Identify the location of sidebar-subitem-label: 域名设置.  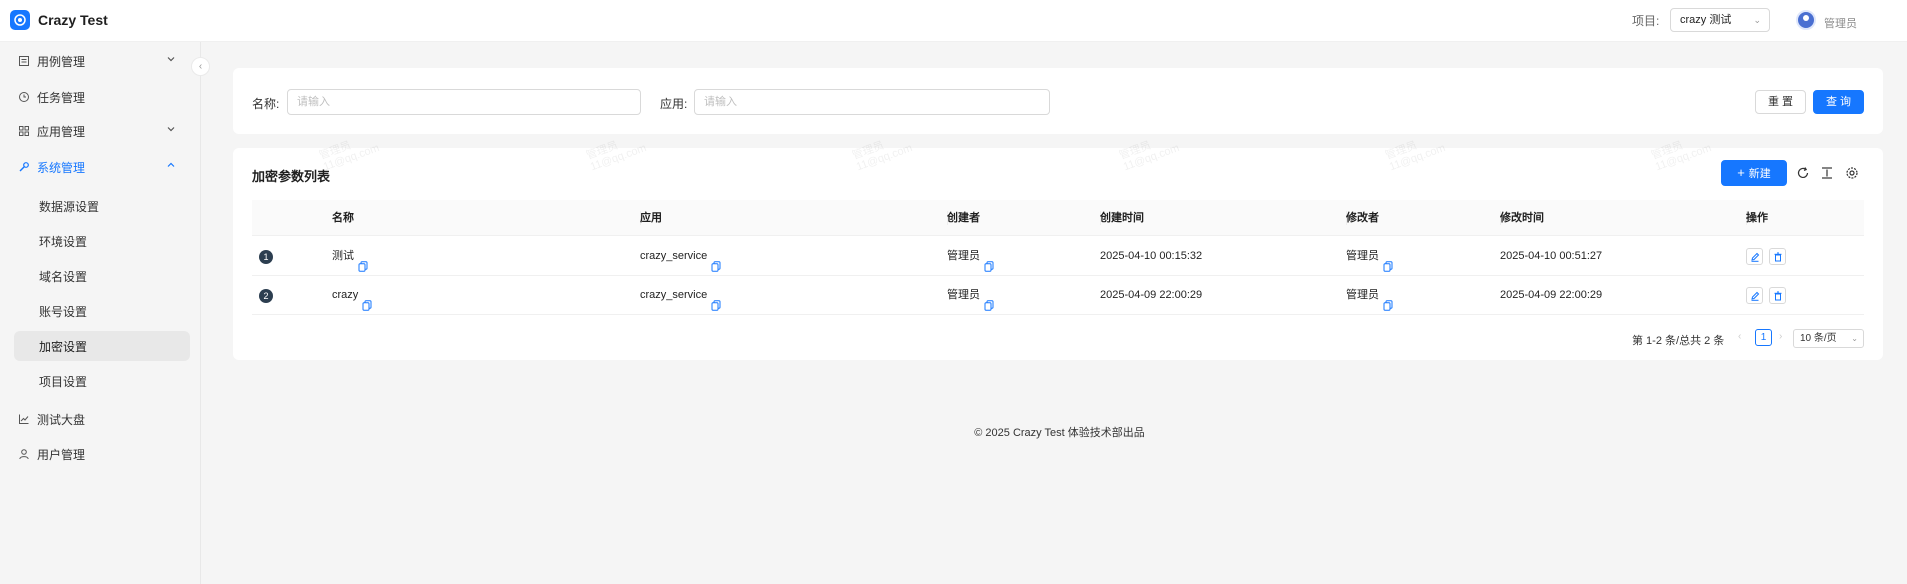
(63, 276).